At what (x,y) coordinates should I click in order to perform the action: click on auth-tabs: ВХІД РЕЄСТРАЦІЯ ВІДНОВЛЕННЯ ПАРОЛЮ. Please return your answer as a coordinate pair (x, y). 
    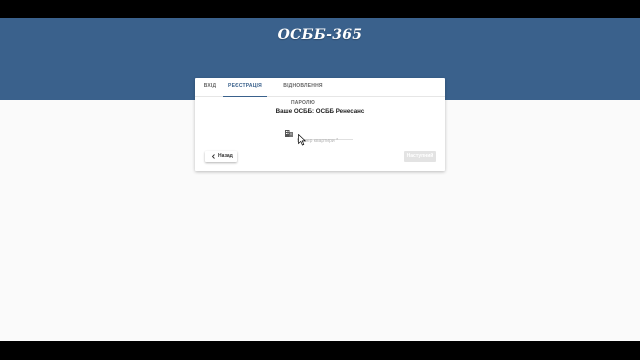
    Looking at the image, I should click on (320, 92).